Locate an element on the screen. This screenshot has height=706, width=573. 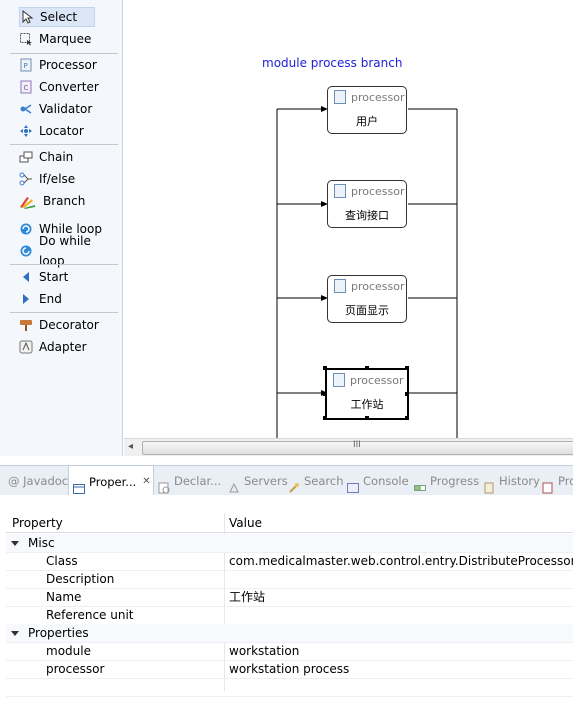
svg-text: P is located at coordinates (26, 66).